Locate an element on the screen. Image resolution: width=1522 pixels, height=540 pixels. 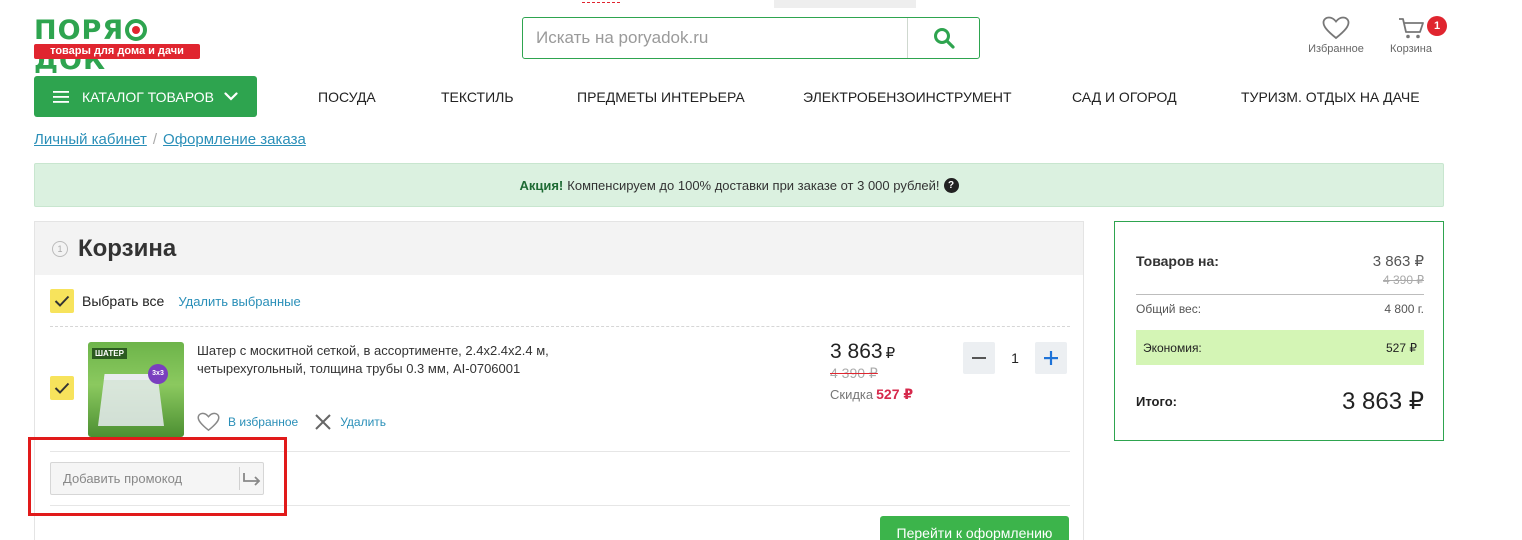
item-price-currency: ₽ is located at coordinates (890, 353).